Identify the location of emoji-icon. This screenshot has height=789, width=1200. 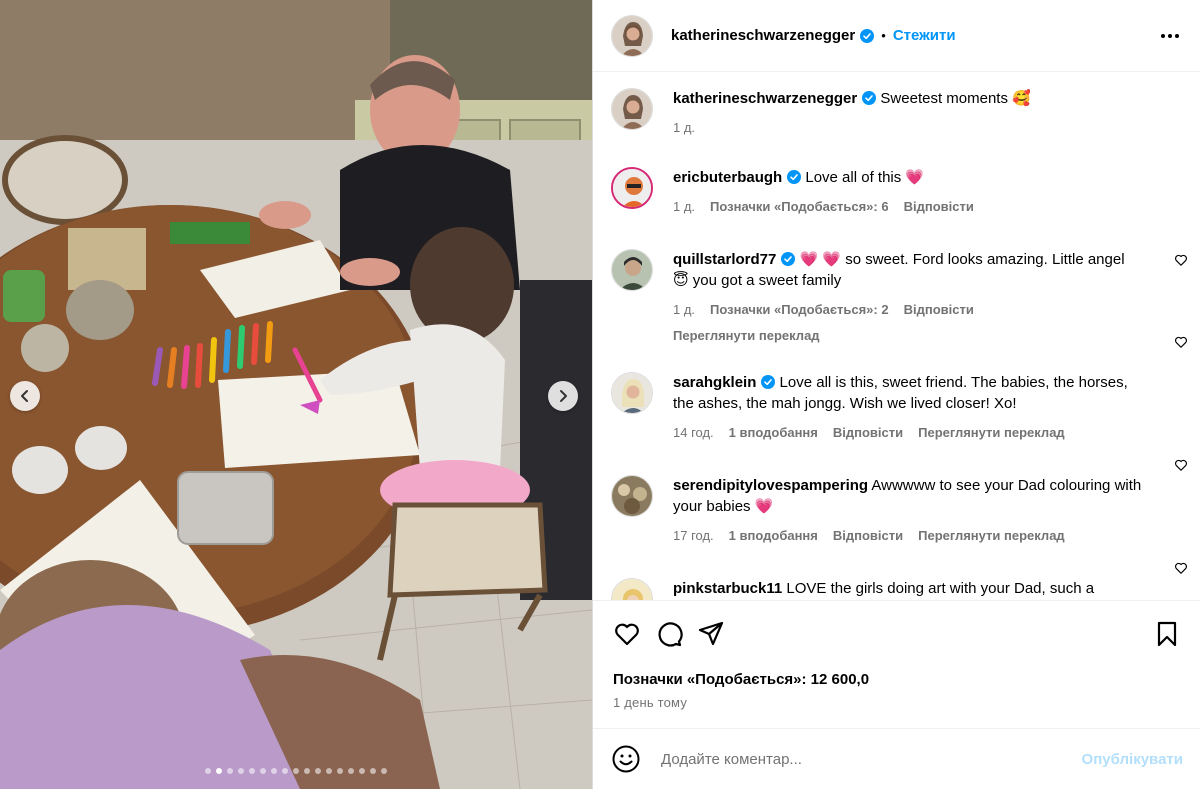
(626, 759).